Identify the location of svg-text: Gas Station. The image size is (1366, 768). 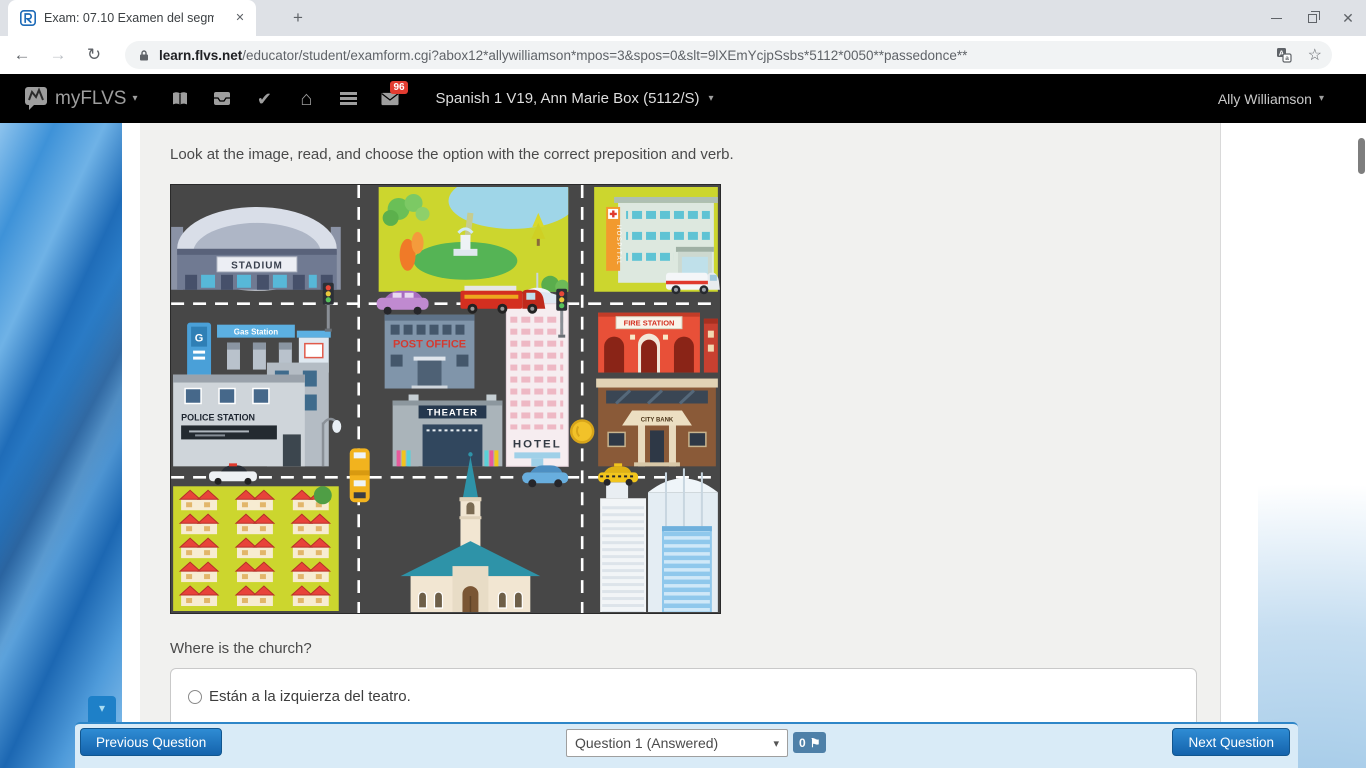
(256, 332).